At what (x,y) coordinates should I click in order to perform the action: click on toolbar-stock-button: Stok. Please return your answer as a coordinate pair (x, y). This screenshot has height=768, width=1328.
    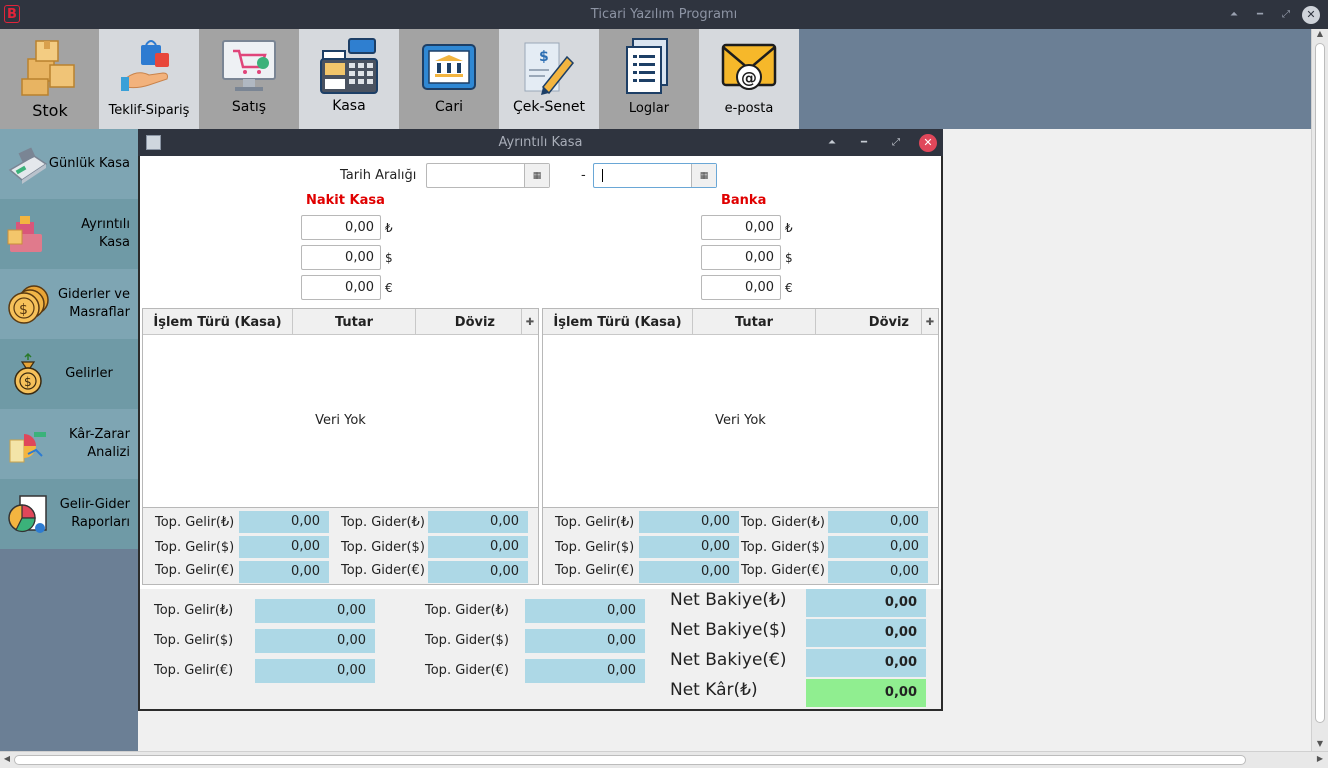
    Looking at the image, I should click on (50, 79).